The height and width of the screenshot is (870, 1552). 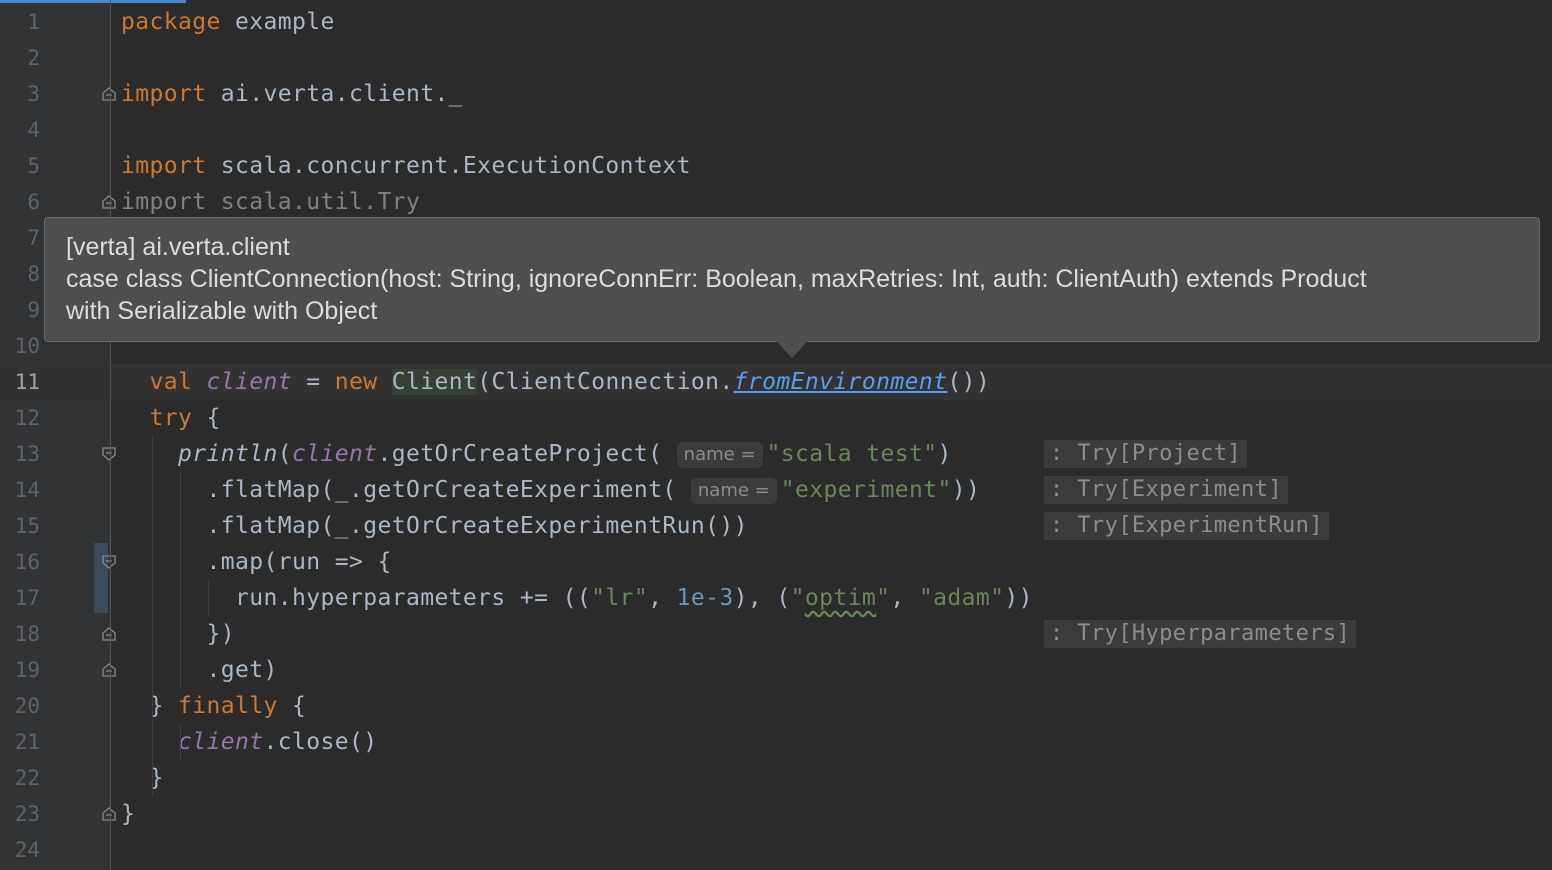 What do you see at coordinates (20, 598) in the screenshot?
I see `line-number: 17` at bounding box center [20, 598].